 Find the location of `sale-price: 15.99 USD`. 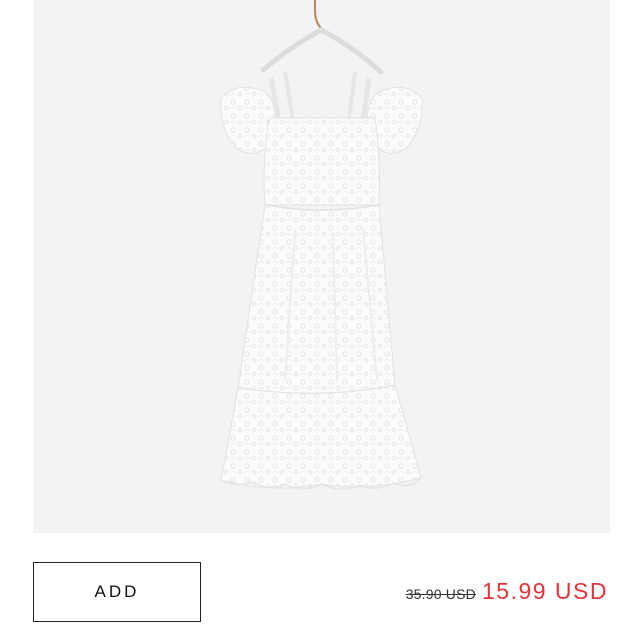

sale-price: 15.99 USD is located at coordinates (544, 591).